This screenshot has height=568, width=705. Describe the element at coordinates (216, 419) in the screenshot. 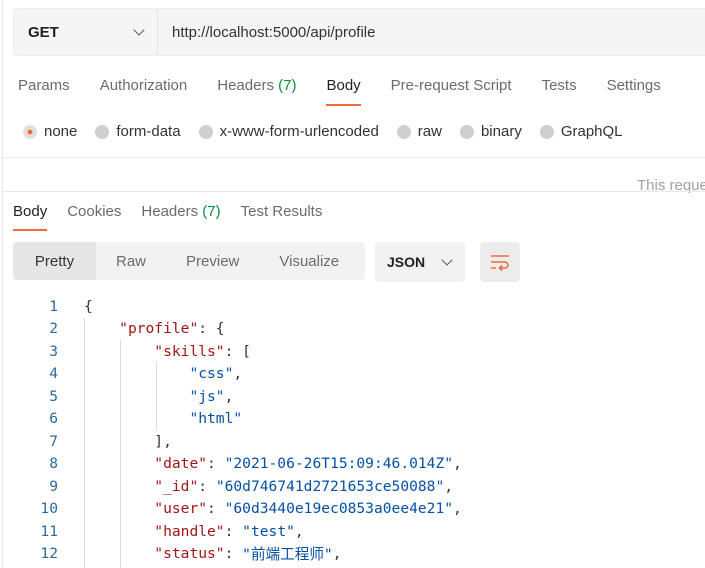

I see `json-string: "html"` at that location.